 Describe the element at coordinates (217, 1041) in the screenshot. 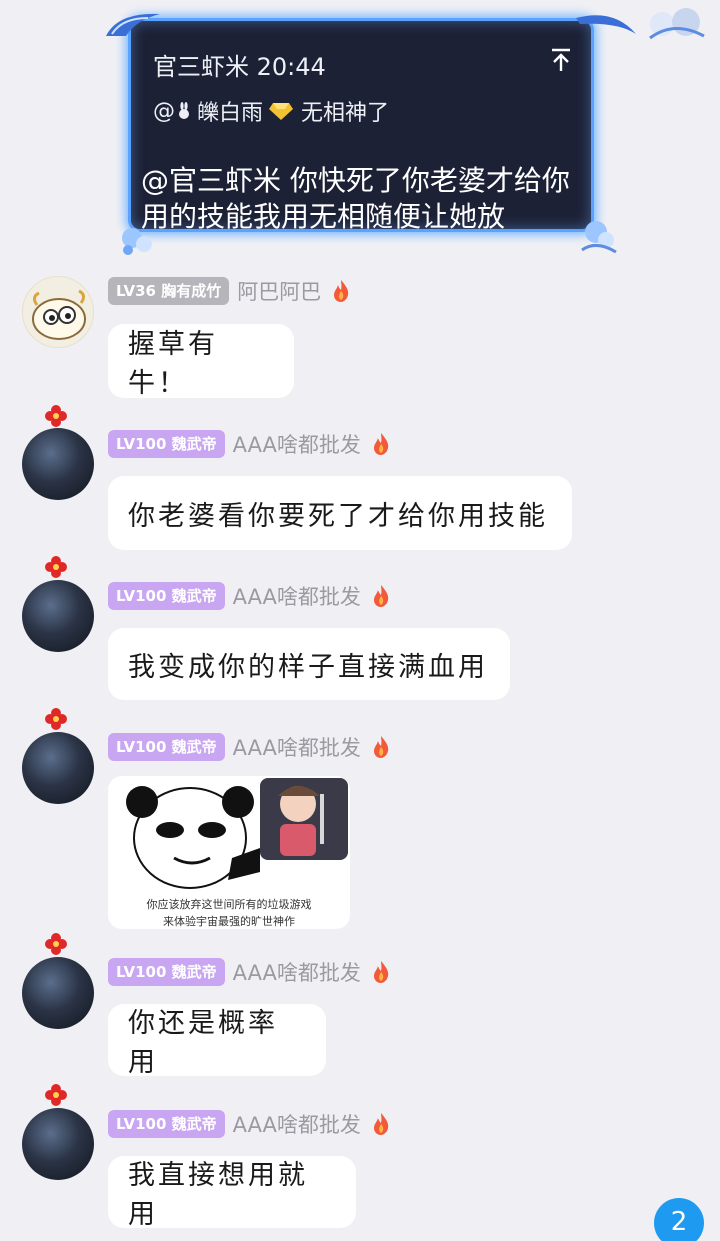

I see `message-bubble: 你还是概率用` at that location.